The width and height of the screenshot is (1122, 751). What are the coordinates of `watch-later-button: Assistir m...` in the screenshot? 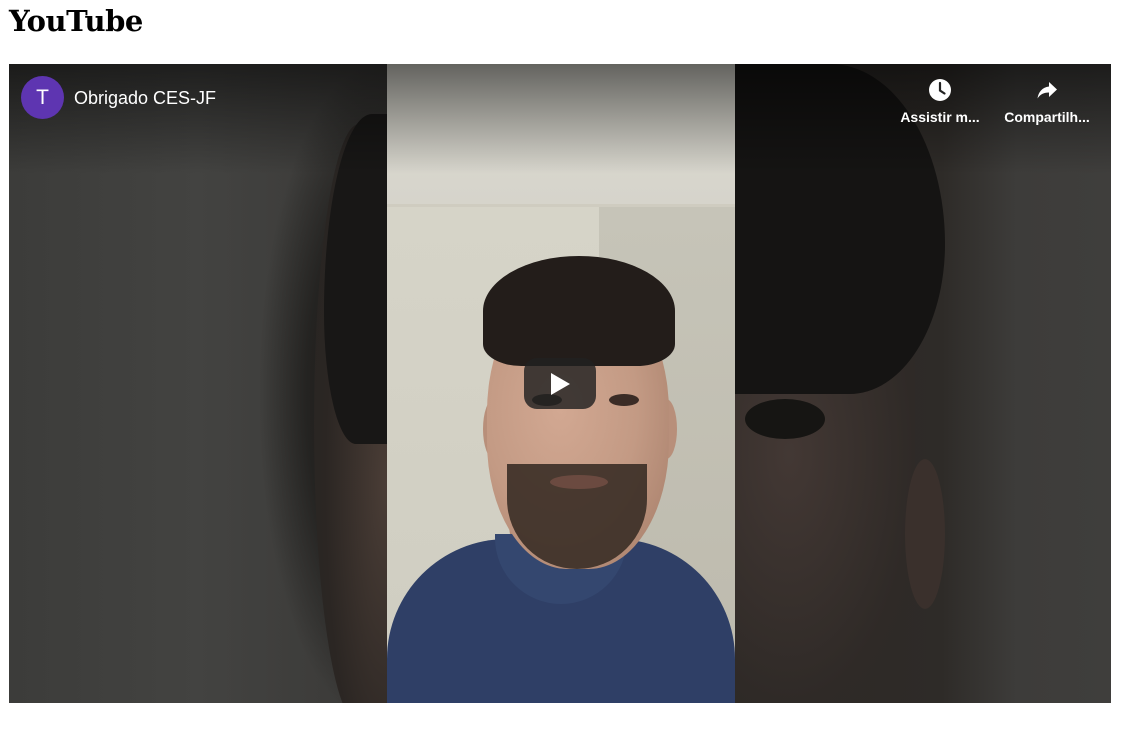 It's located at (940, 105).